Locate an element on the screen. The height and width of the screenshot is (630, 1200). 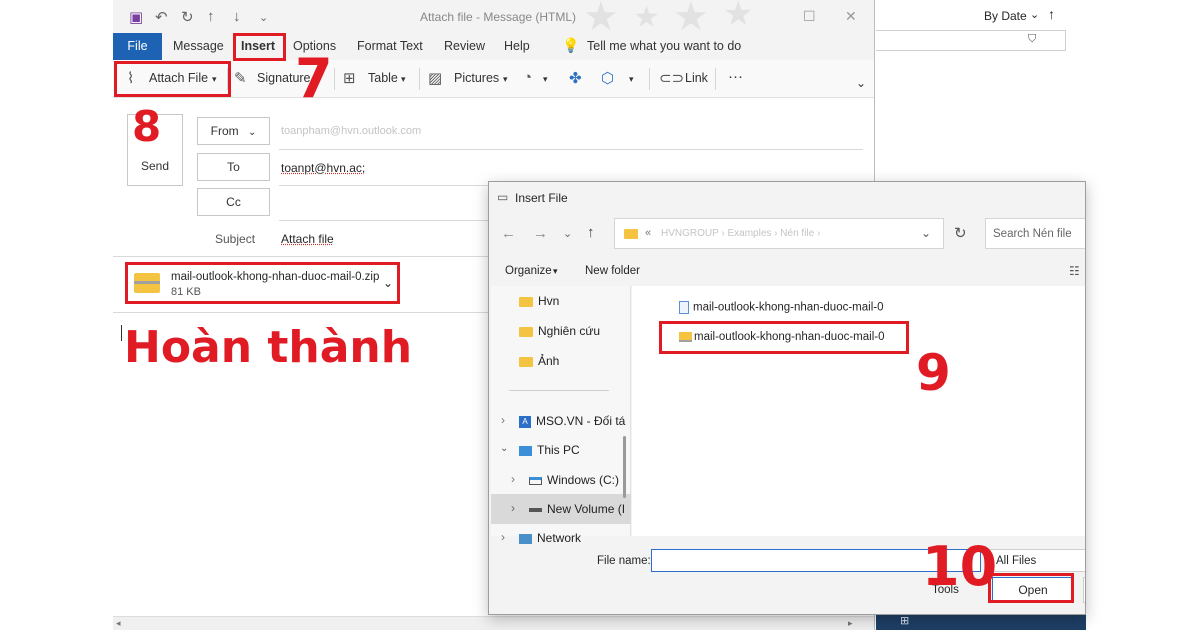
highlight-insert-tab is located at coordinates (259, 47).